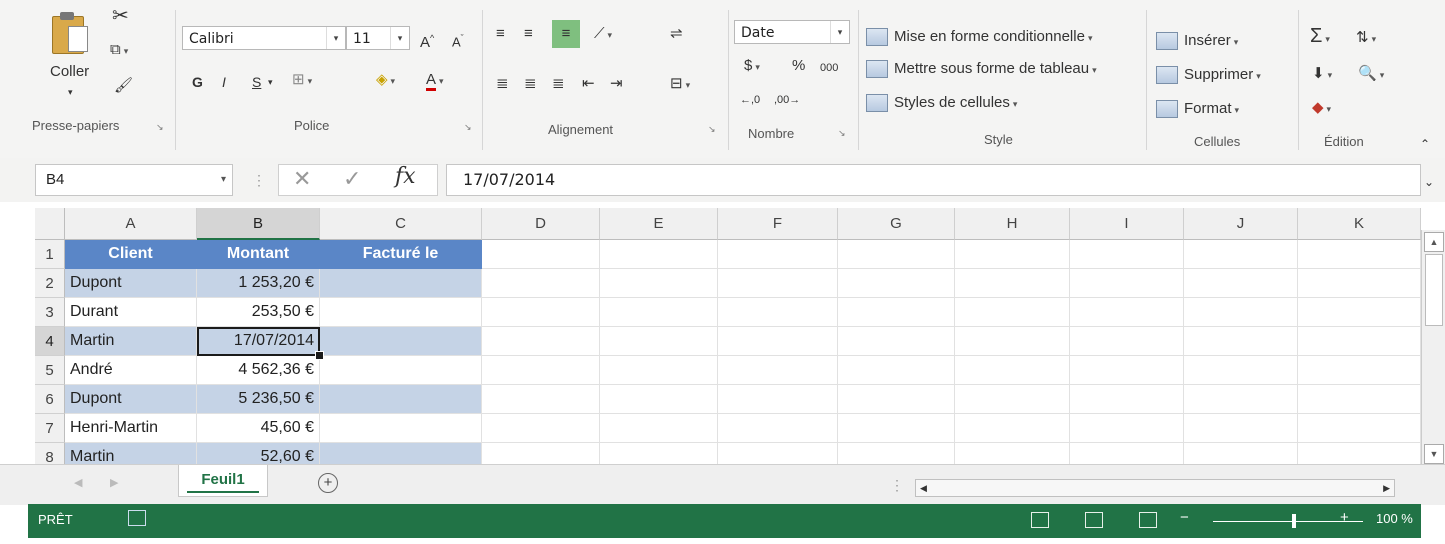 Image resolution: width=1445 pixels, height=544 pixels. I want to click on find-select-icon: 🔍 ▾, so click(1371, 74).